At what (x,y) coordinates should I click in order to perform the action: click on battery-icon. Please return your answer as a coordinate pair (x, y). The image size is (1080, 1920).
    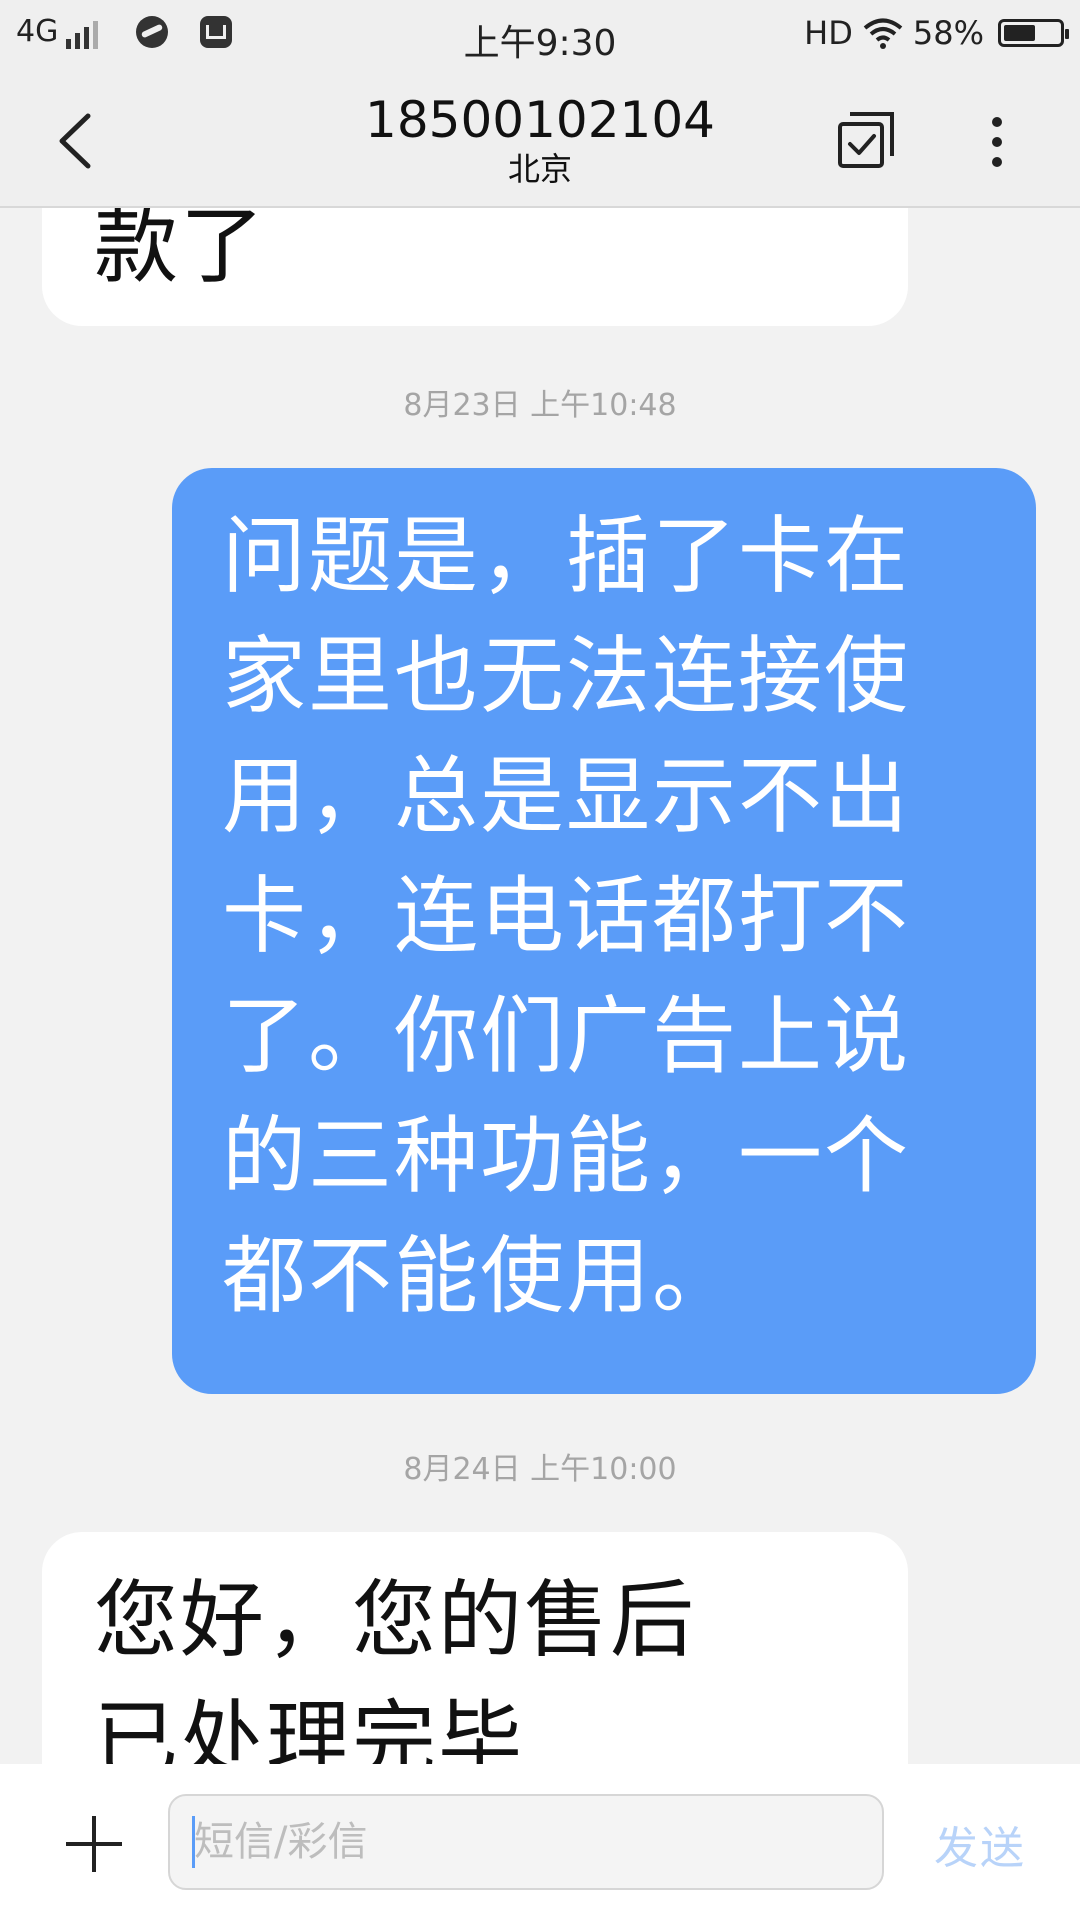
    Looking at the image, I should click on (1033, 33).